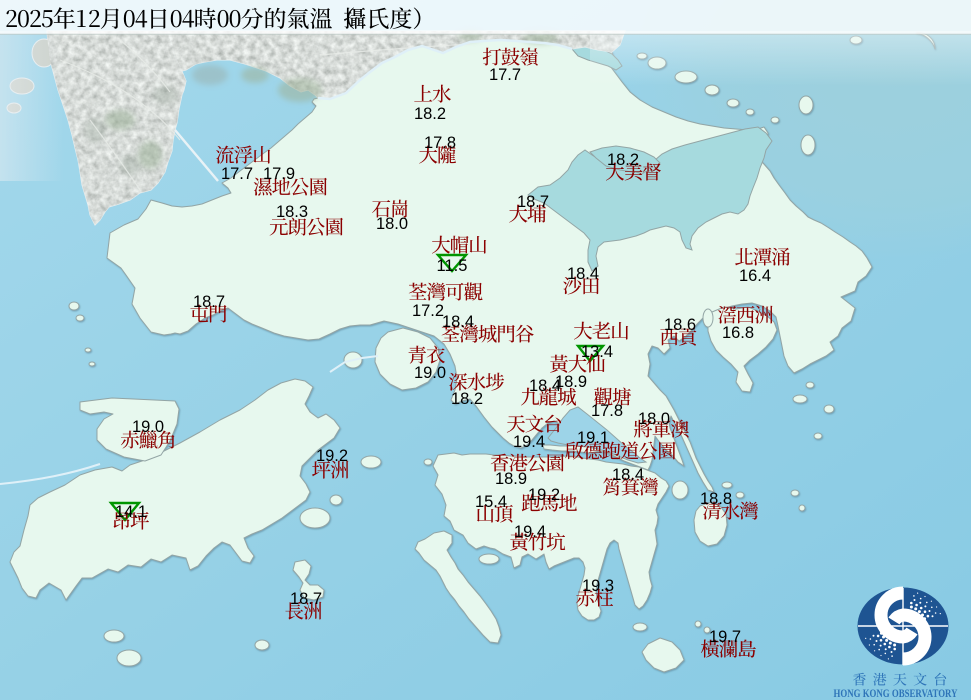 The height and width of the screenshot is (700, 971). I want to click on svg-text: 15.4, so click(491, 502).